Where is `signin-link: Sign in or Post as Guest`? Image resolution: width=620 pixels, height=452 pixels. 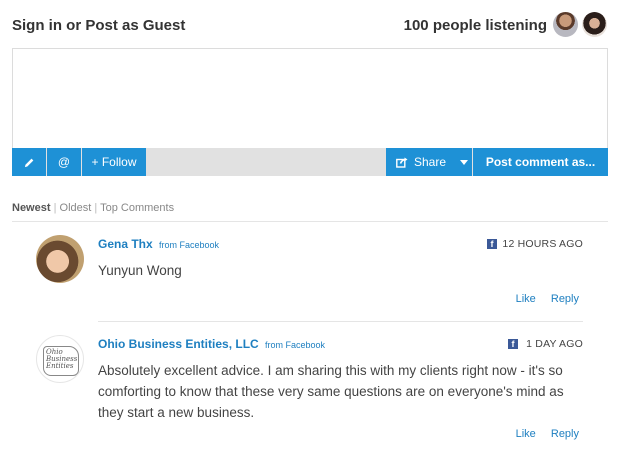 signin-link: Sign in or Post as Guest is located at coordinates (98, 25).